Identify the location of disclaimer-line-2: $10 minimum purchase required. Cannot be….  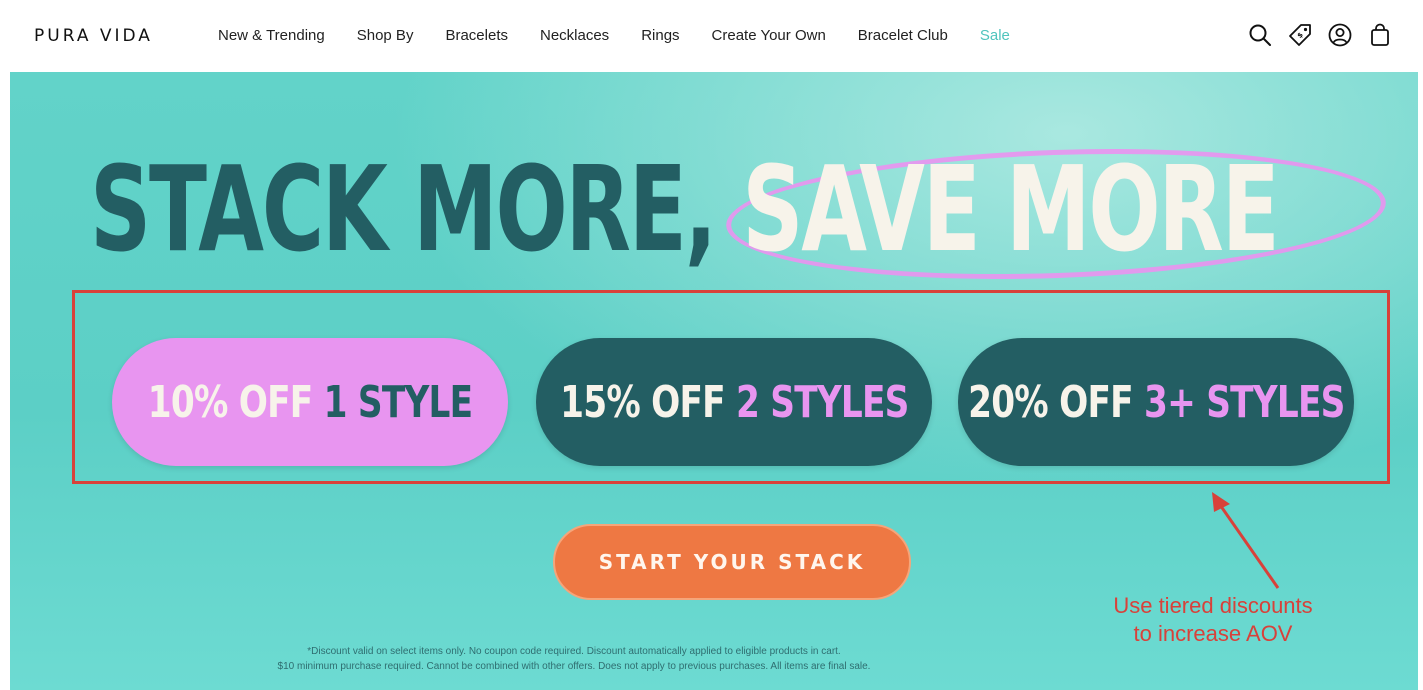
(574, 666).